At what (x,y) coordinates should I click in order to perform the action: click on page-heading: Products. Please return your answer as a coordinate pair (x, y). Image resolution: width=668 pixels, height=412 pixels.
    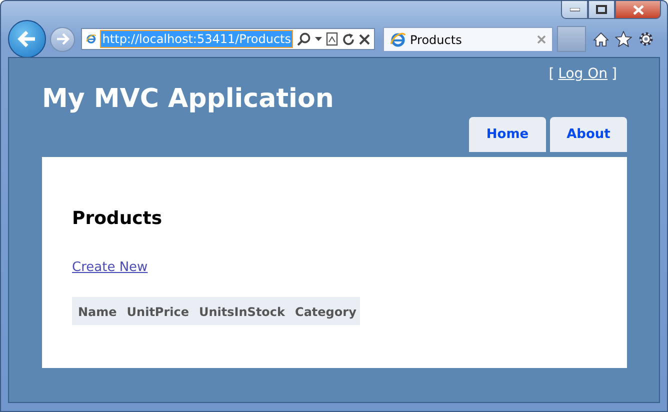
    Looking at the image, I should click on (118, 218).